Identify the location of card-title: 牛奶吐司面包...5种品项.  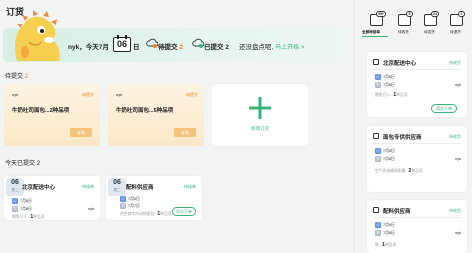
(144, 110).